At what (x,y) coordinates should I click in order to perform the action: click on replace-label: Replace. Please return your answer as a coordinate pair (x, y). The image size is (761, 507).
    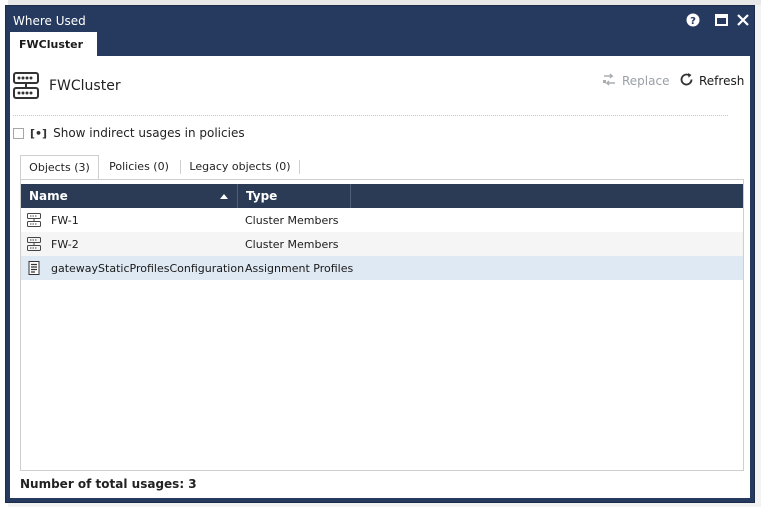
    Looking at the image, I should click on (646, 81).